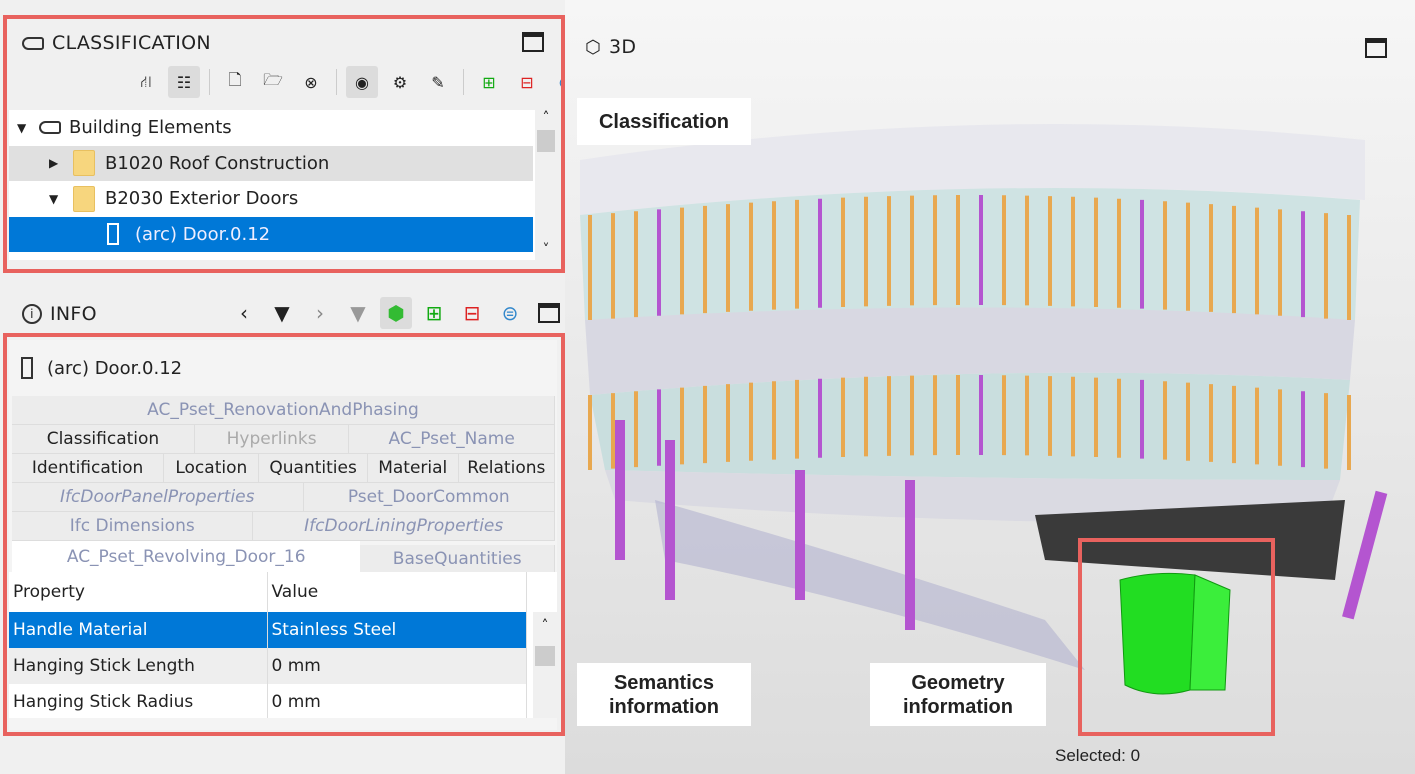  What do you see at coordinates (429, 497) in the screenshot?
I see `tab-pset-door-common: Pset_DoorCommon` at bounding box center [429, 497].